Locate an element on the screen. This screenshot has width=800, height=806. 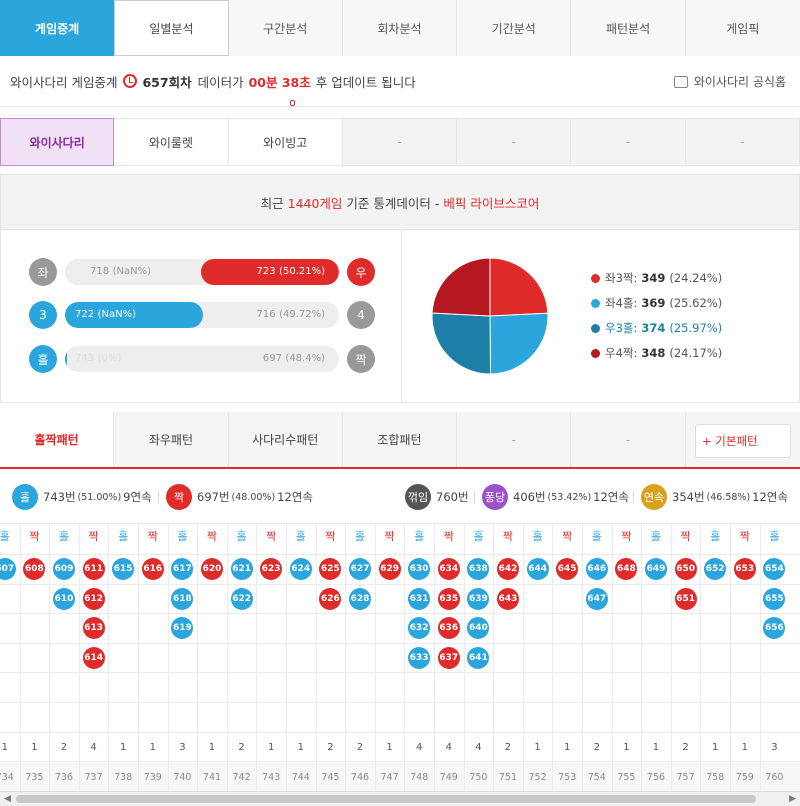
legend-item: 우4짝 : 348 (24.17%) is located at coordinates (656, 353).